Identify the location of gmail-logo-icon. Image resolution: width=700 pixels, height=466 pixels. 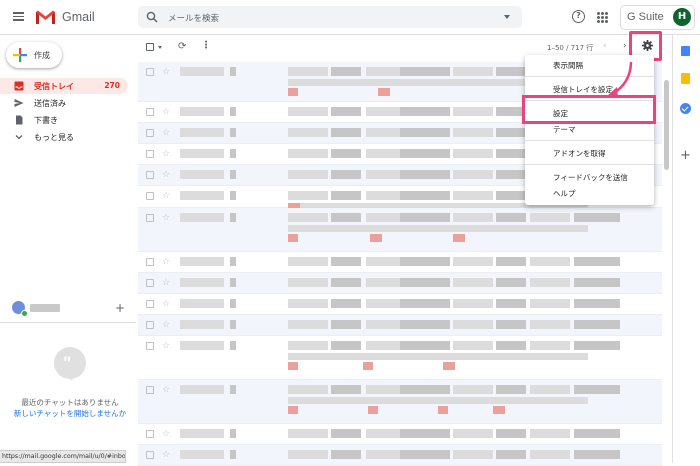
(45, 17).